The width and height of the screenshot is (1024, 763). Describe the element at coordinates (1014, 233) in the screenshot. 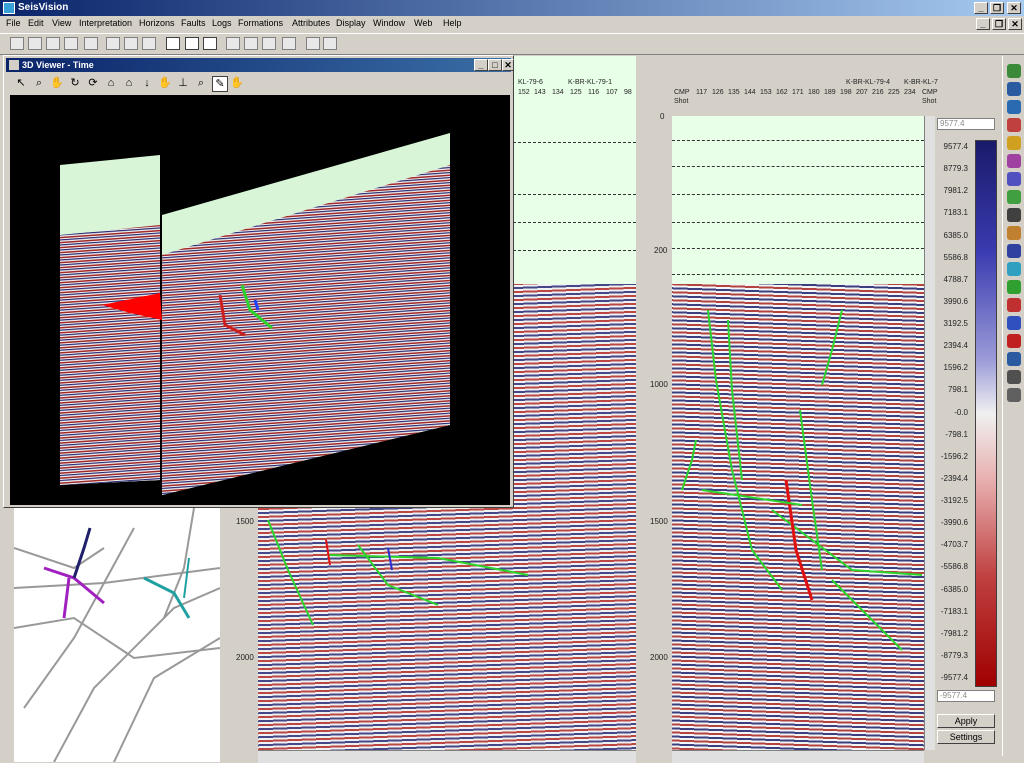

I see `chart-icon` at that location.